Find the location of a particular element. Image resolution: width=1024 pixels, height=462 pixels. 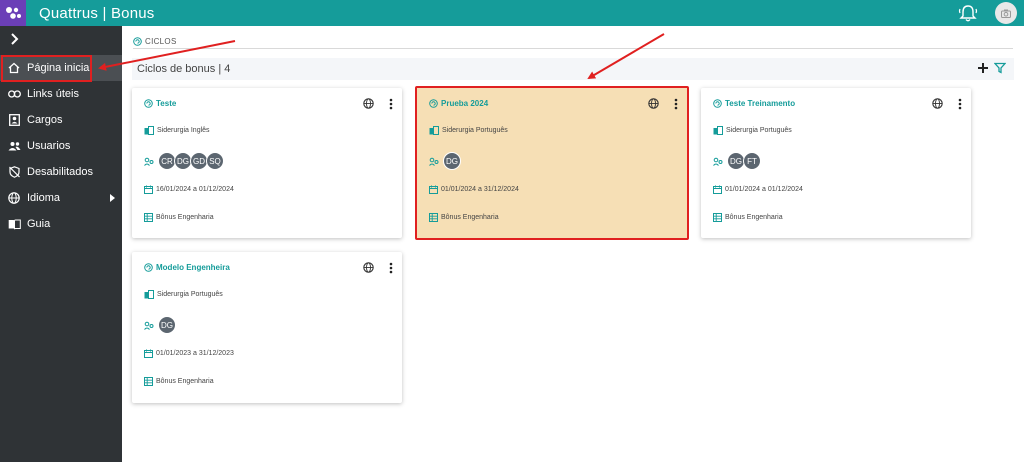

sidebar-item-cargos: Cargos is located at coordinates (61, 120).